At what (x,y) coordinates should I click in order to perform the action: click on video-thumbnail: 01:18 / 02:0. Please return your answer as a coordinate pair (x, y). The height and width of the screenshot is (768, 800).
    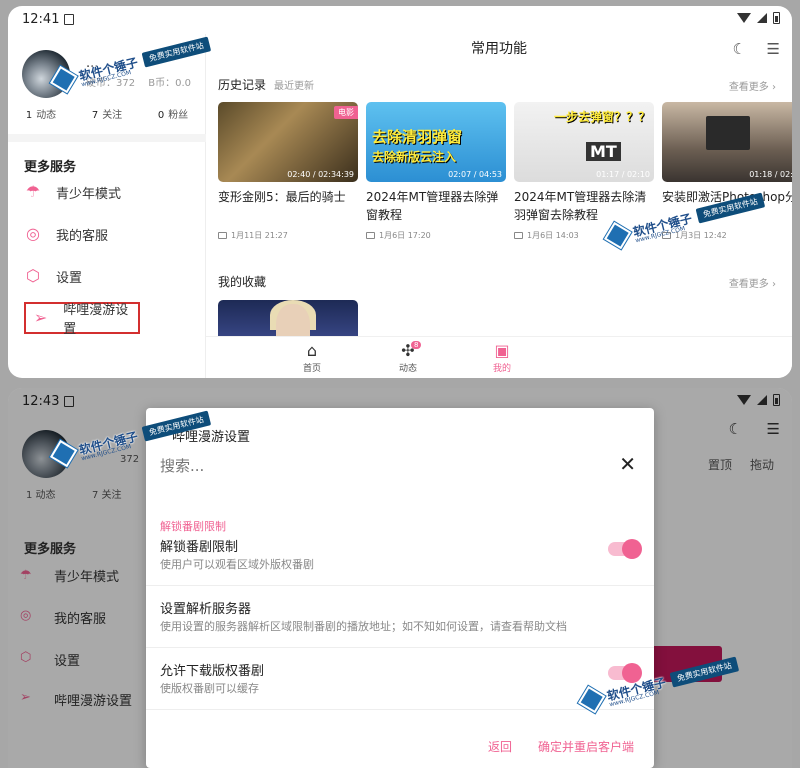
    Looking at the image, I should click on (727, 142).